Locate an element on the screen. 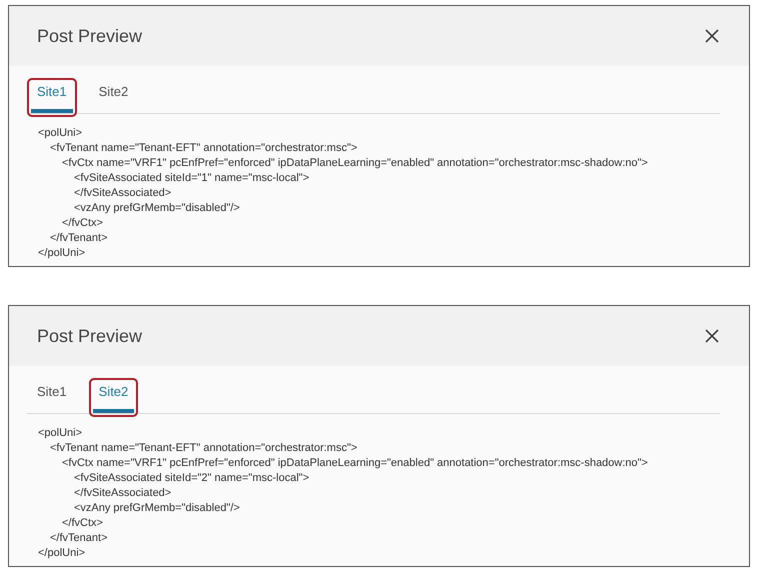  xml-line: <fvSiteAssociated siteId="1" name="msc-local"> is located at coordinates (191, 178).